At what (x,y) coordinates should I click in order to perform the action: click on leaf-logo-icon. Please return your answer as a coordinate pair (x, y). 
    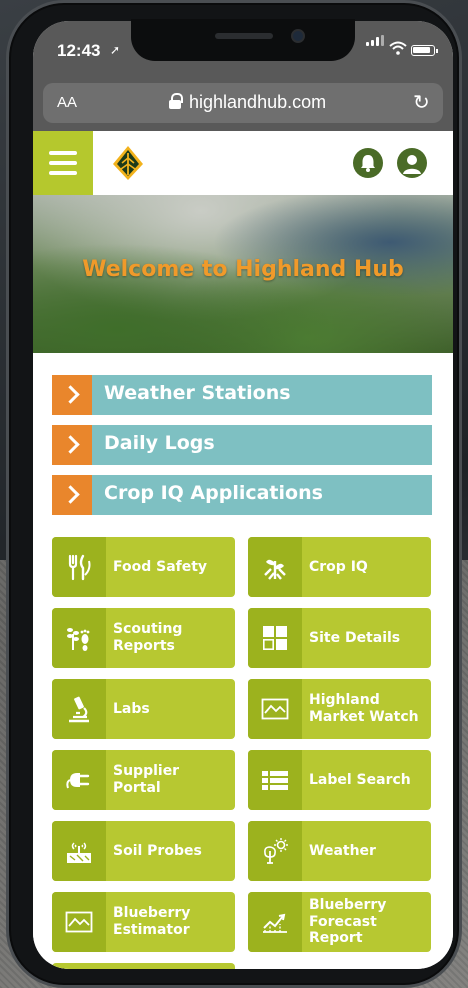
    Looking at the image, I should click on (128, 163).